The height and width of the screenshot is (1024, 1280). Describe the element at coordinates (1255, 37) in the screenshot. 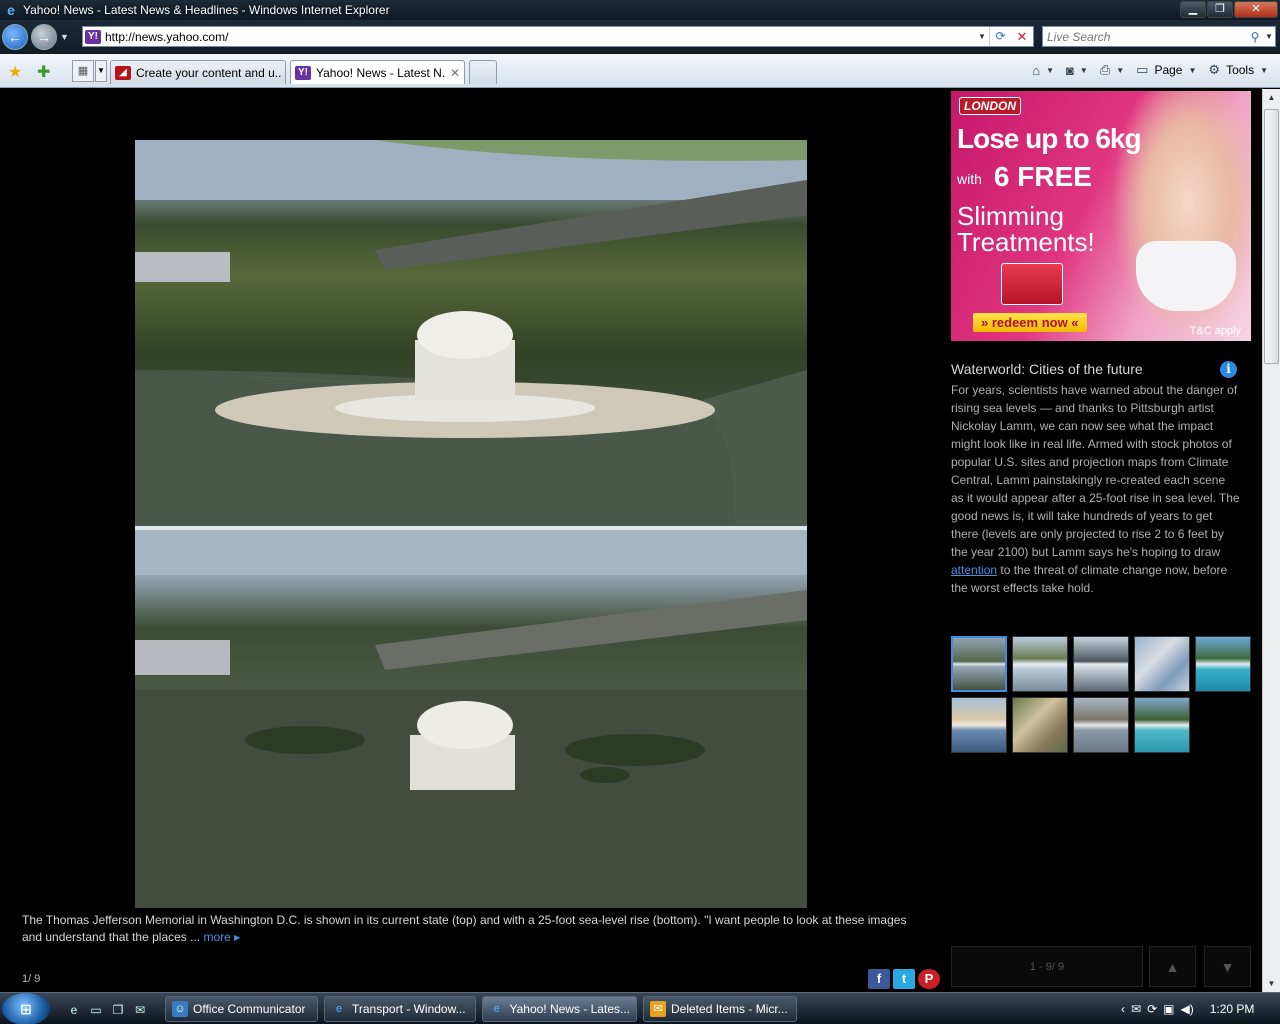

I see `search-icon: ⚲` at that location.